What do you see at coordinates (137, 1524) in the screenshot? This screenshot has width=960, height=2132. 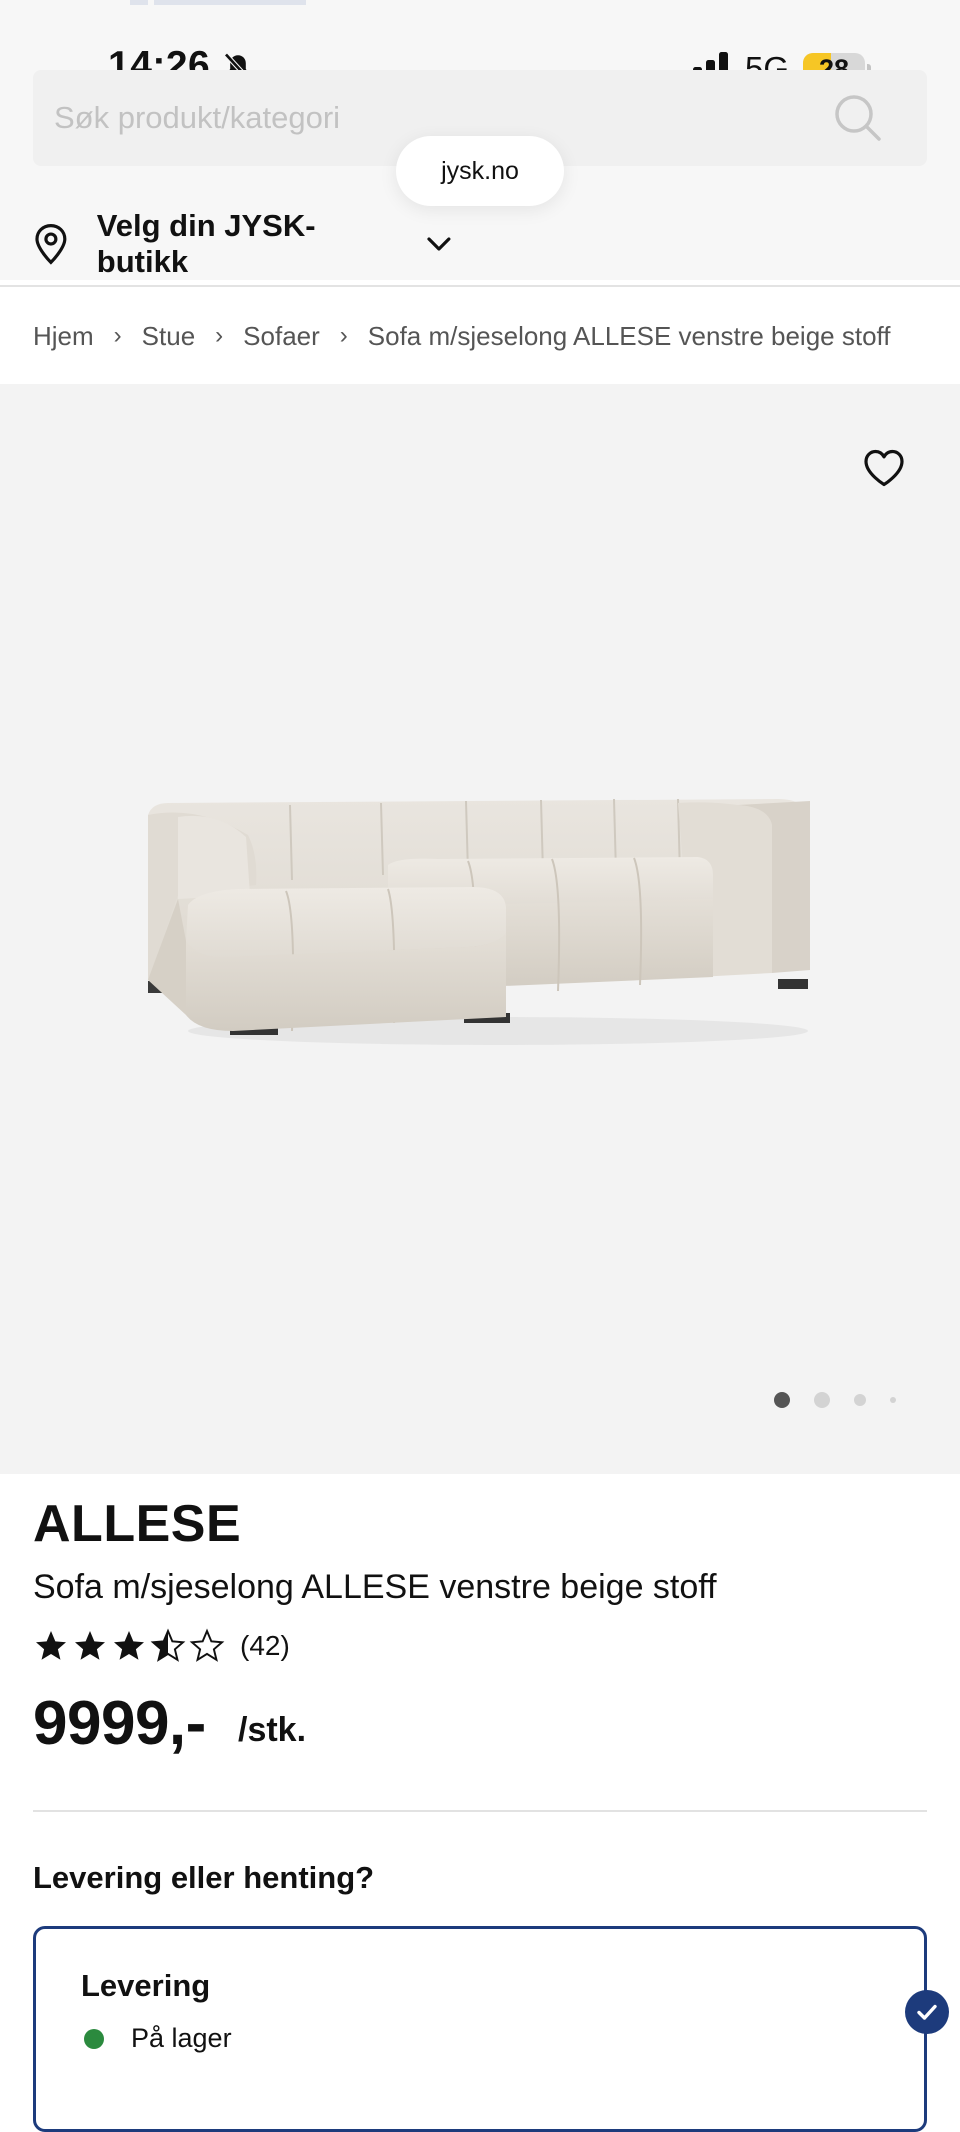 I see `product-name: ALLESE` at bounding box center [137, 1524].